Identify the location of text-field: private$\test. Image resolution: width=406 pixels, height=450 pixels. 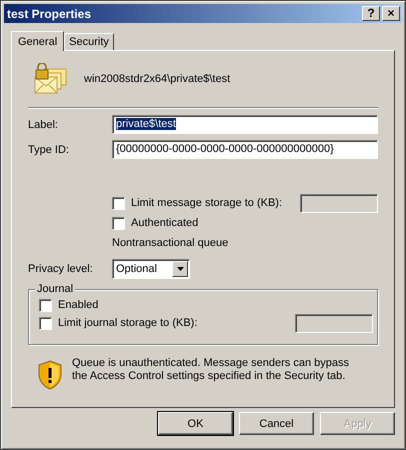
(245, 124).